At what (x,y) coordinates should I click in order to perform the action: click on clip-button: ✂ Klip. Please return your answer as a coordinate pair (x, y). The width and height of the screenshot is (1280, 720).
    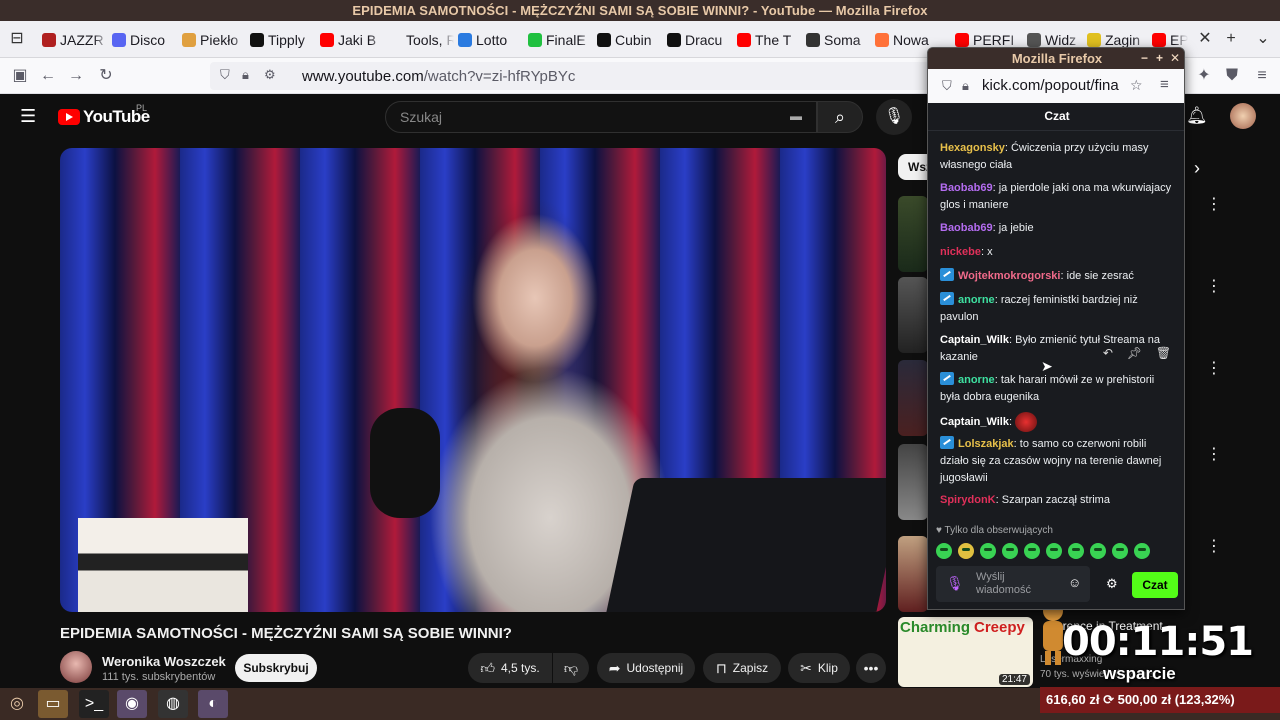
    Looking at the image, I should click on (819, 668).